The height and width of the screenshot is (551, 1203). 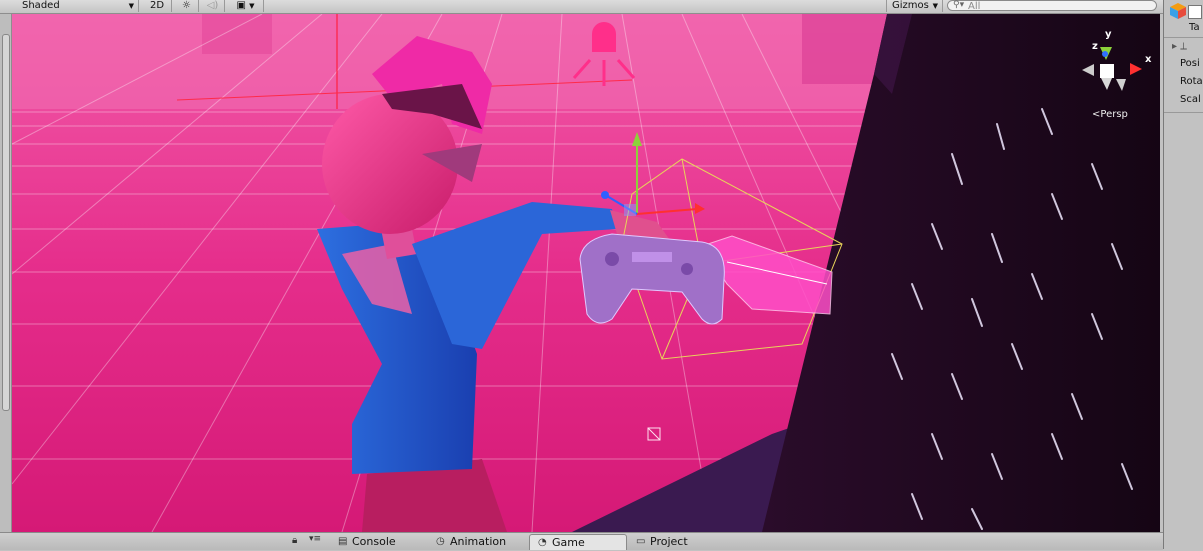 I want to click on left-panel-edge, so click(x=6, y=273).